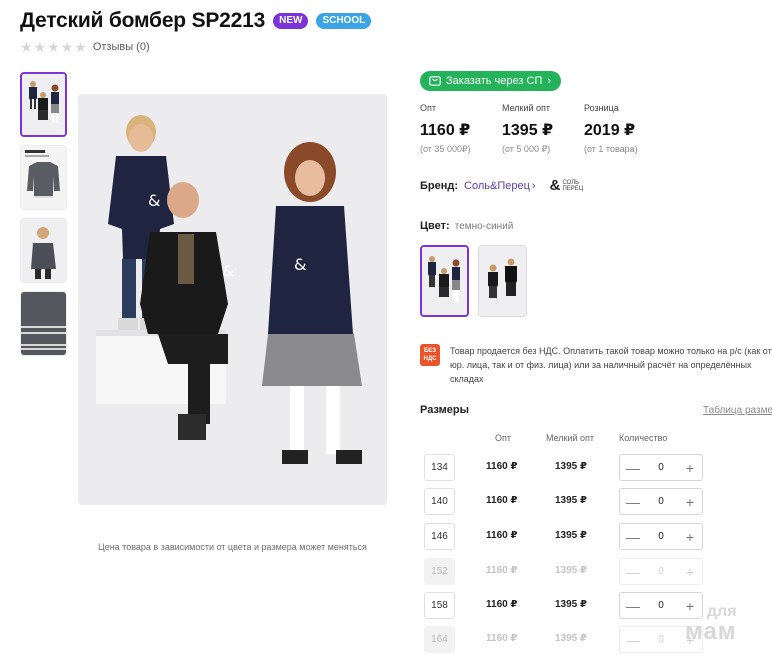  I want to click on thumbnail-bomber-label, so click(43, 177).